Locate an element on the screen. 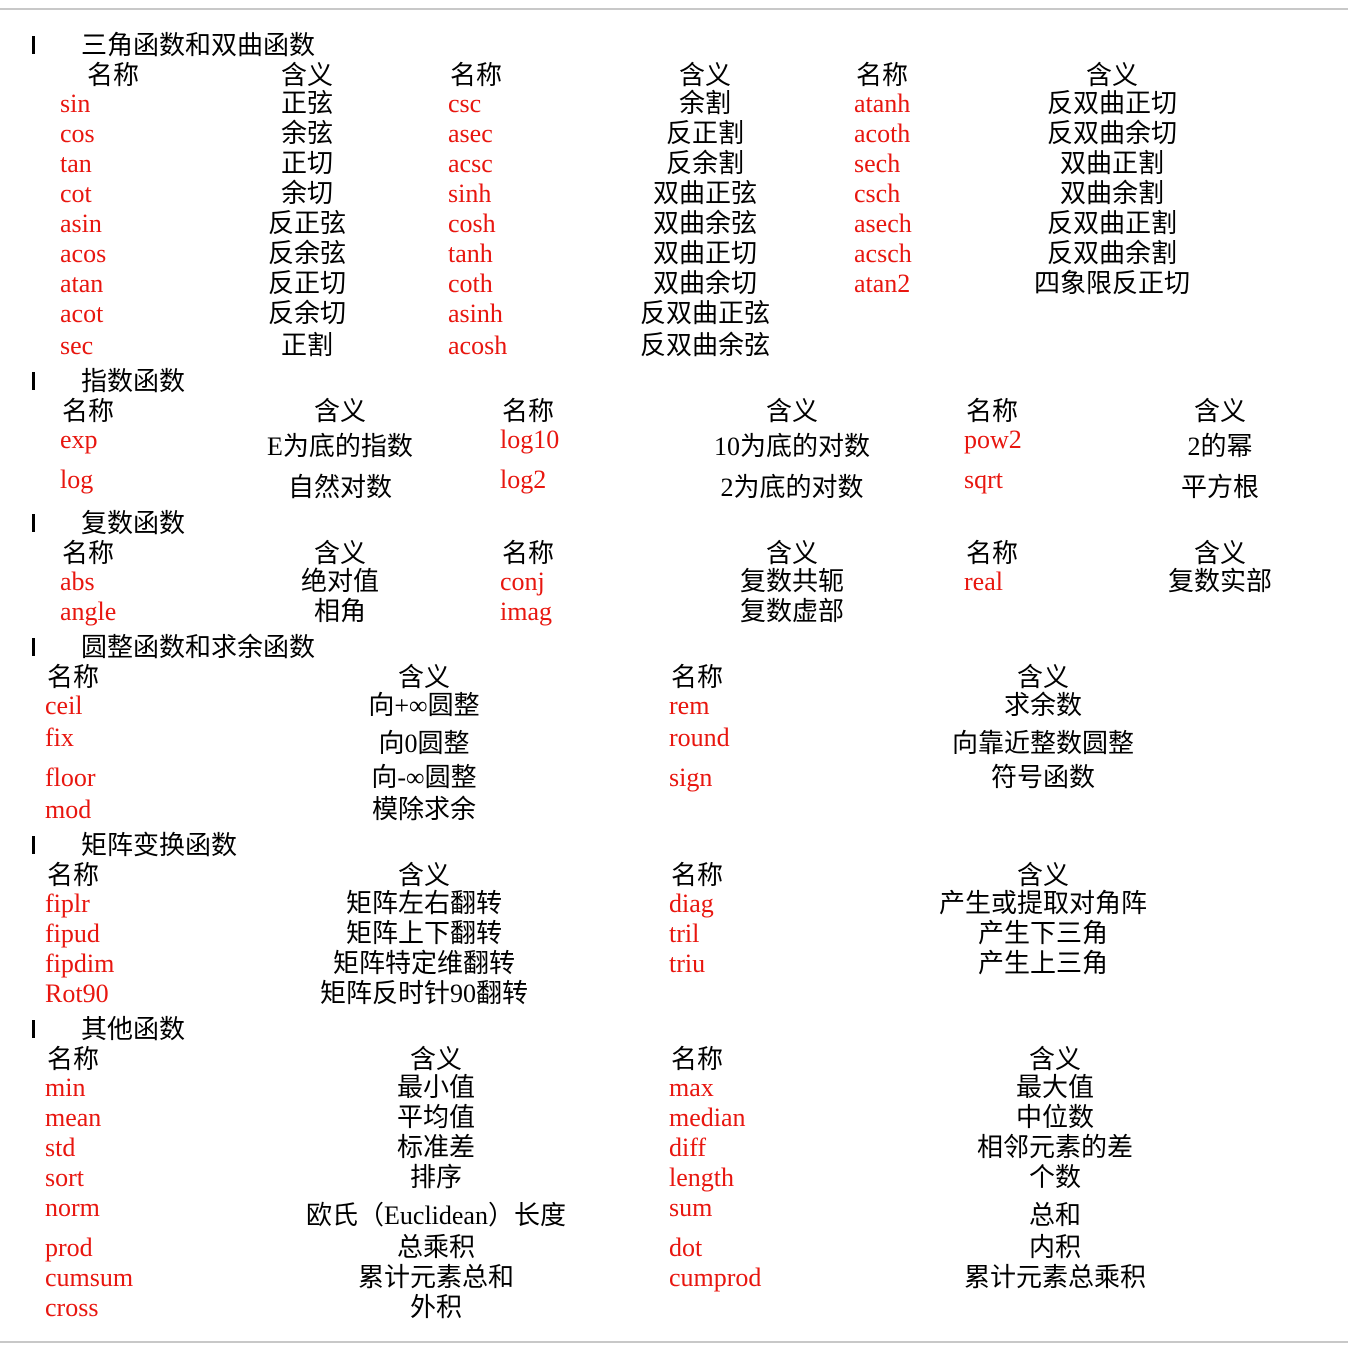 The image size is (1348, 1346). function-meaning: 反正割 is located at coordinates (705, 133).